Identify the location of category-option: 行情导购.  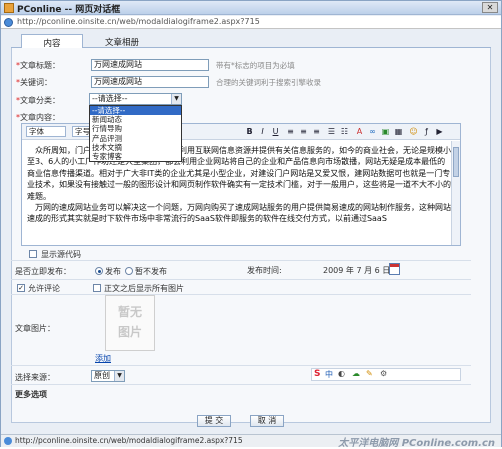
(135, 128).